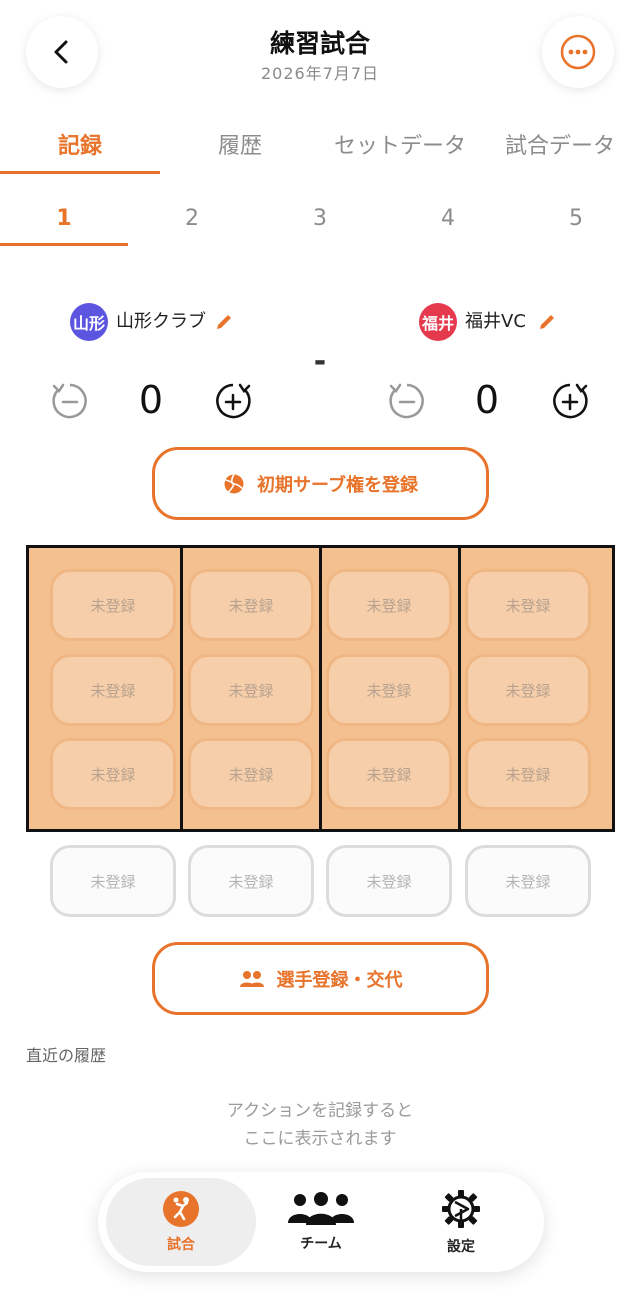 This screenshot has width=640, height=1306. What do you see at coordinates (461, 1247) in the screenshot?
I see `nav-settings-label: 設定` at bounding box center [461, 1247].